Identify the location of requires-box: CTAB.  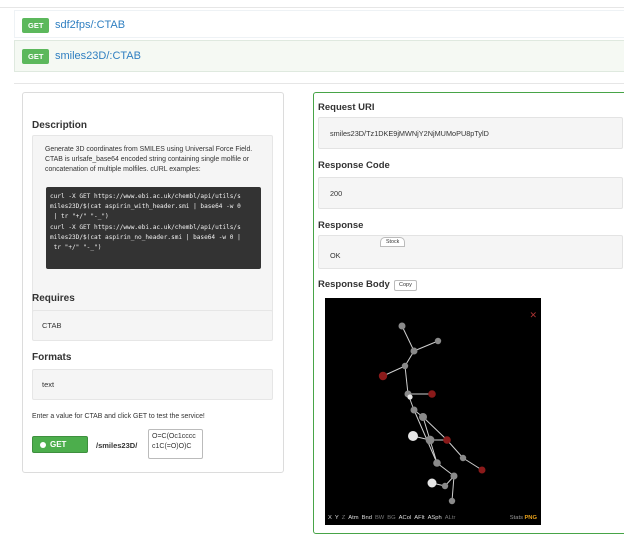
(152, 325).